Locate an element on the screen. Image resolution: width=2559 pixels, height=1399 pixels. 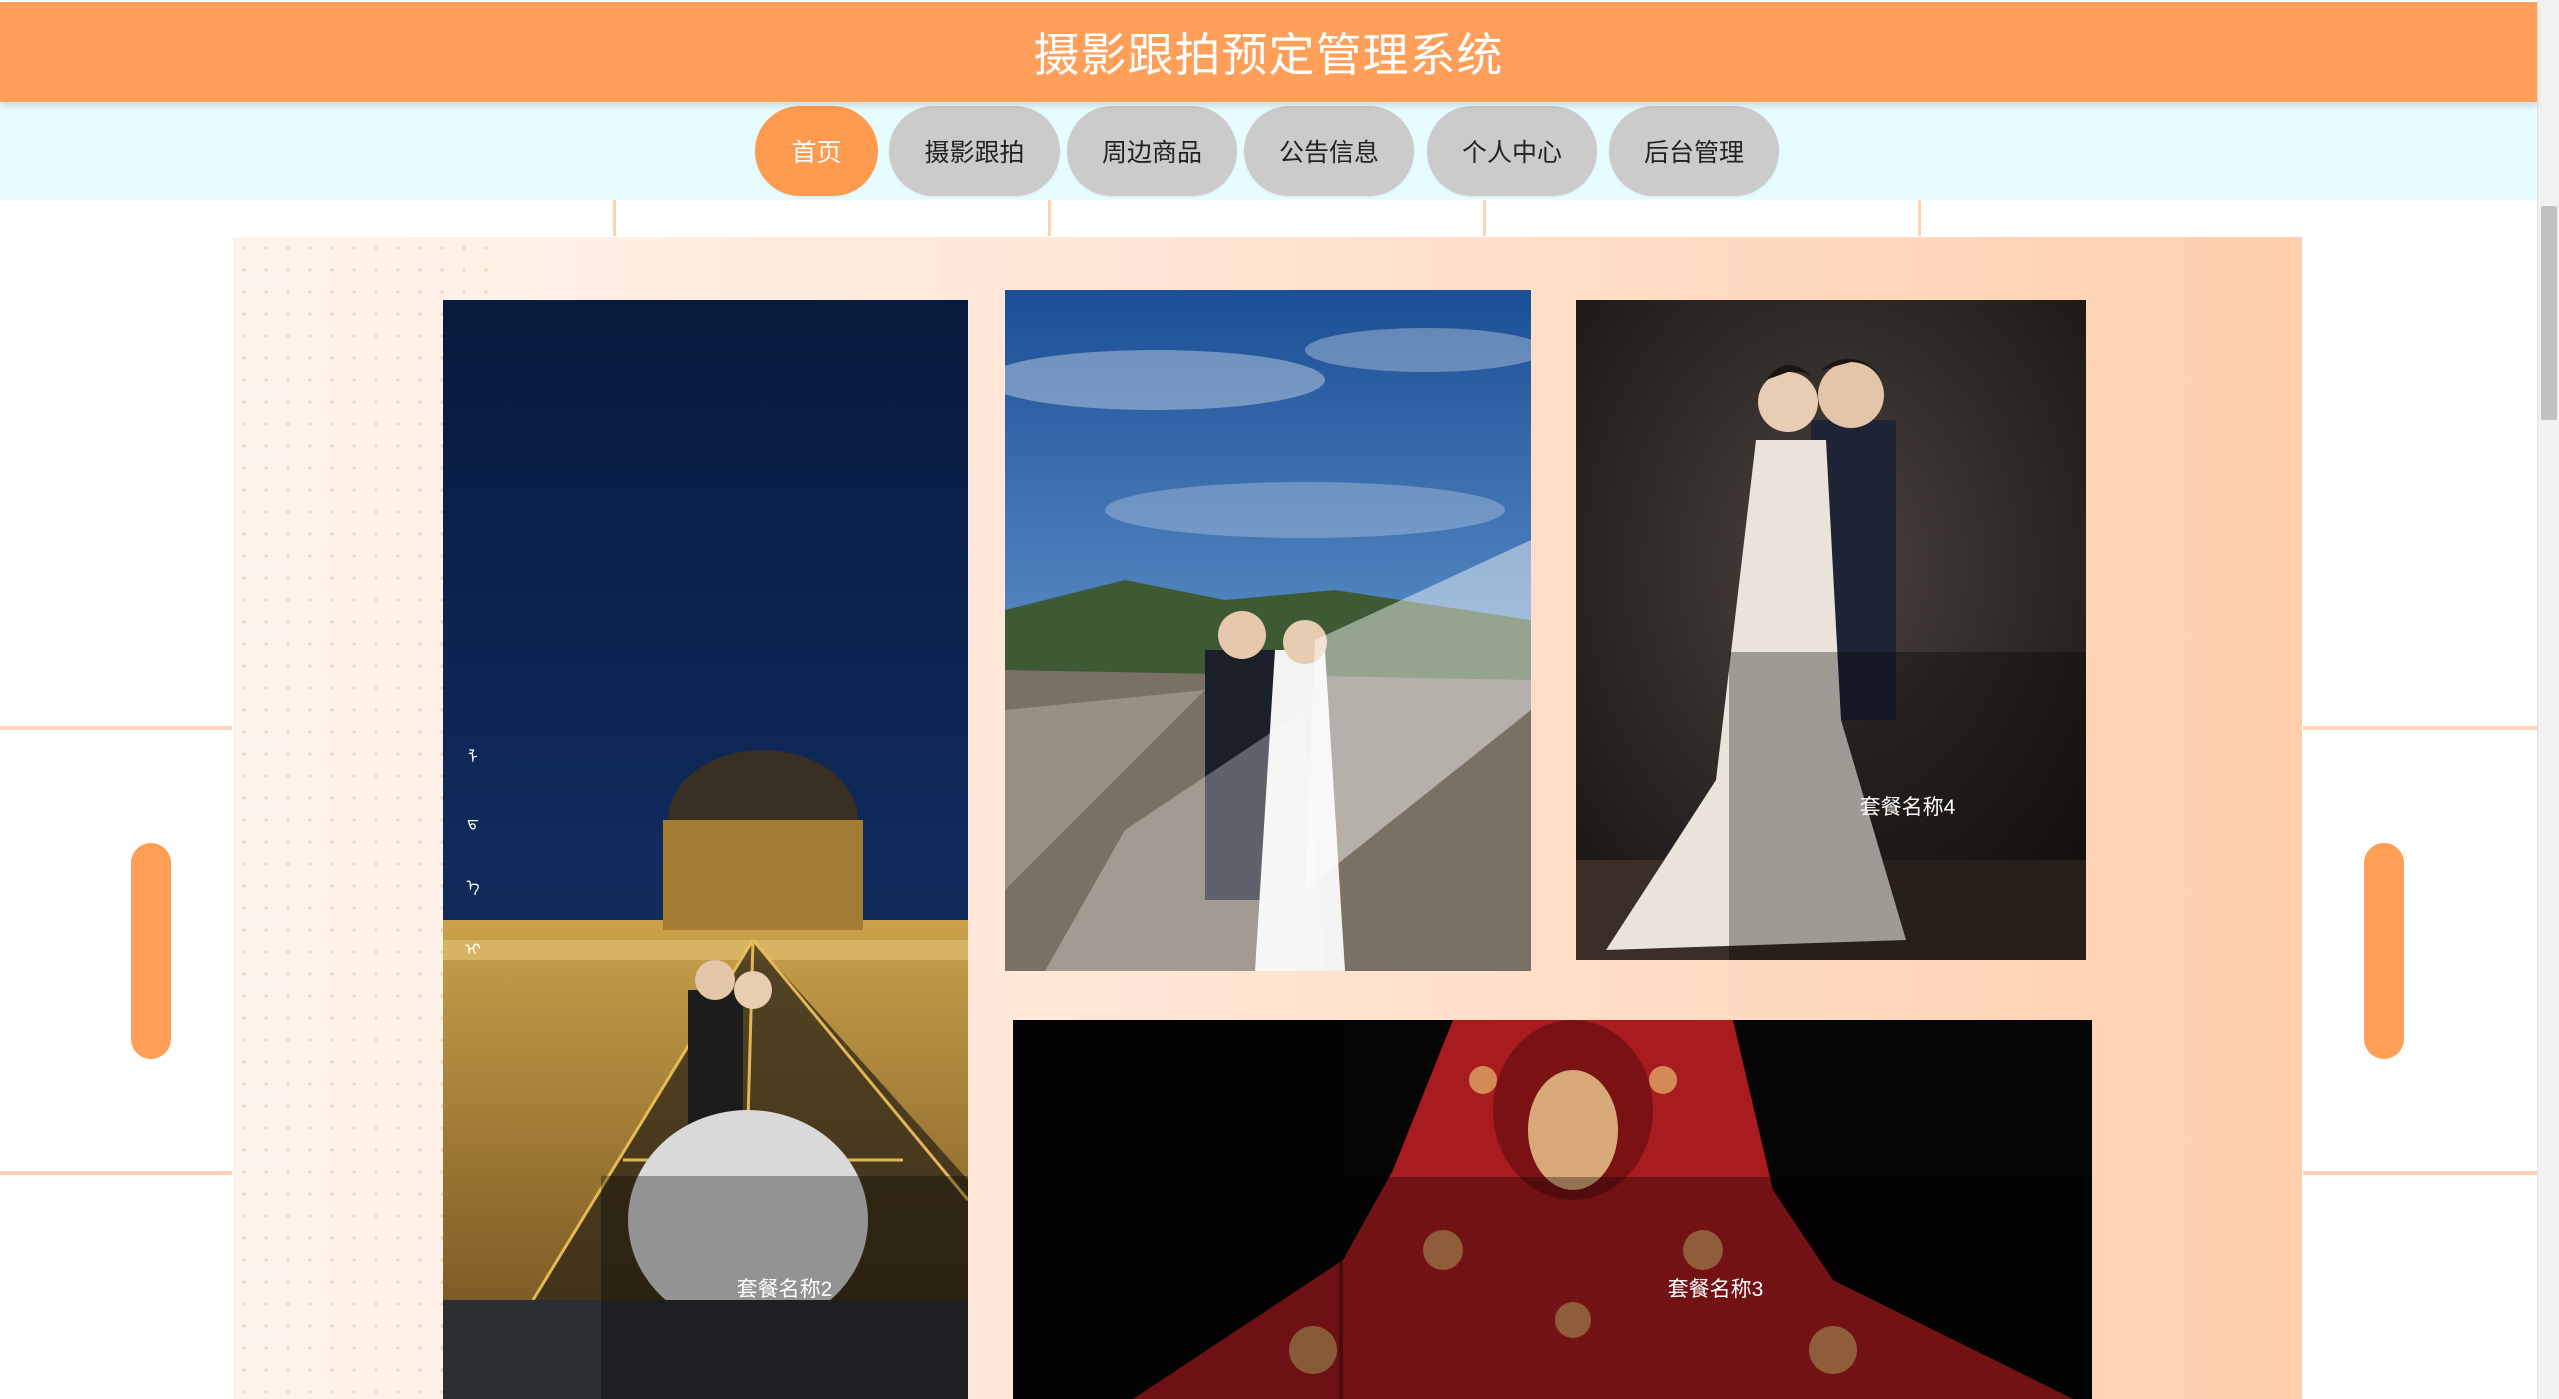
package-name: 套餐名称3 is located at coordinates (1715, 1289).